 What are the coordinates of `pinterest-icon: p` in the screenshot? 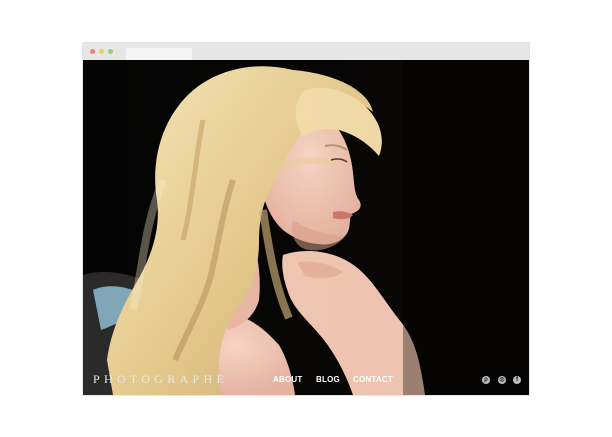 It's located at (486, 380).